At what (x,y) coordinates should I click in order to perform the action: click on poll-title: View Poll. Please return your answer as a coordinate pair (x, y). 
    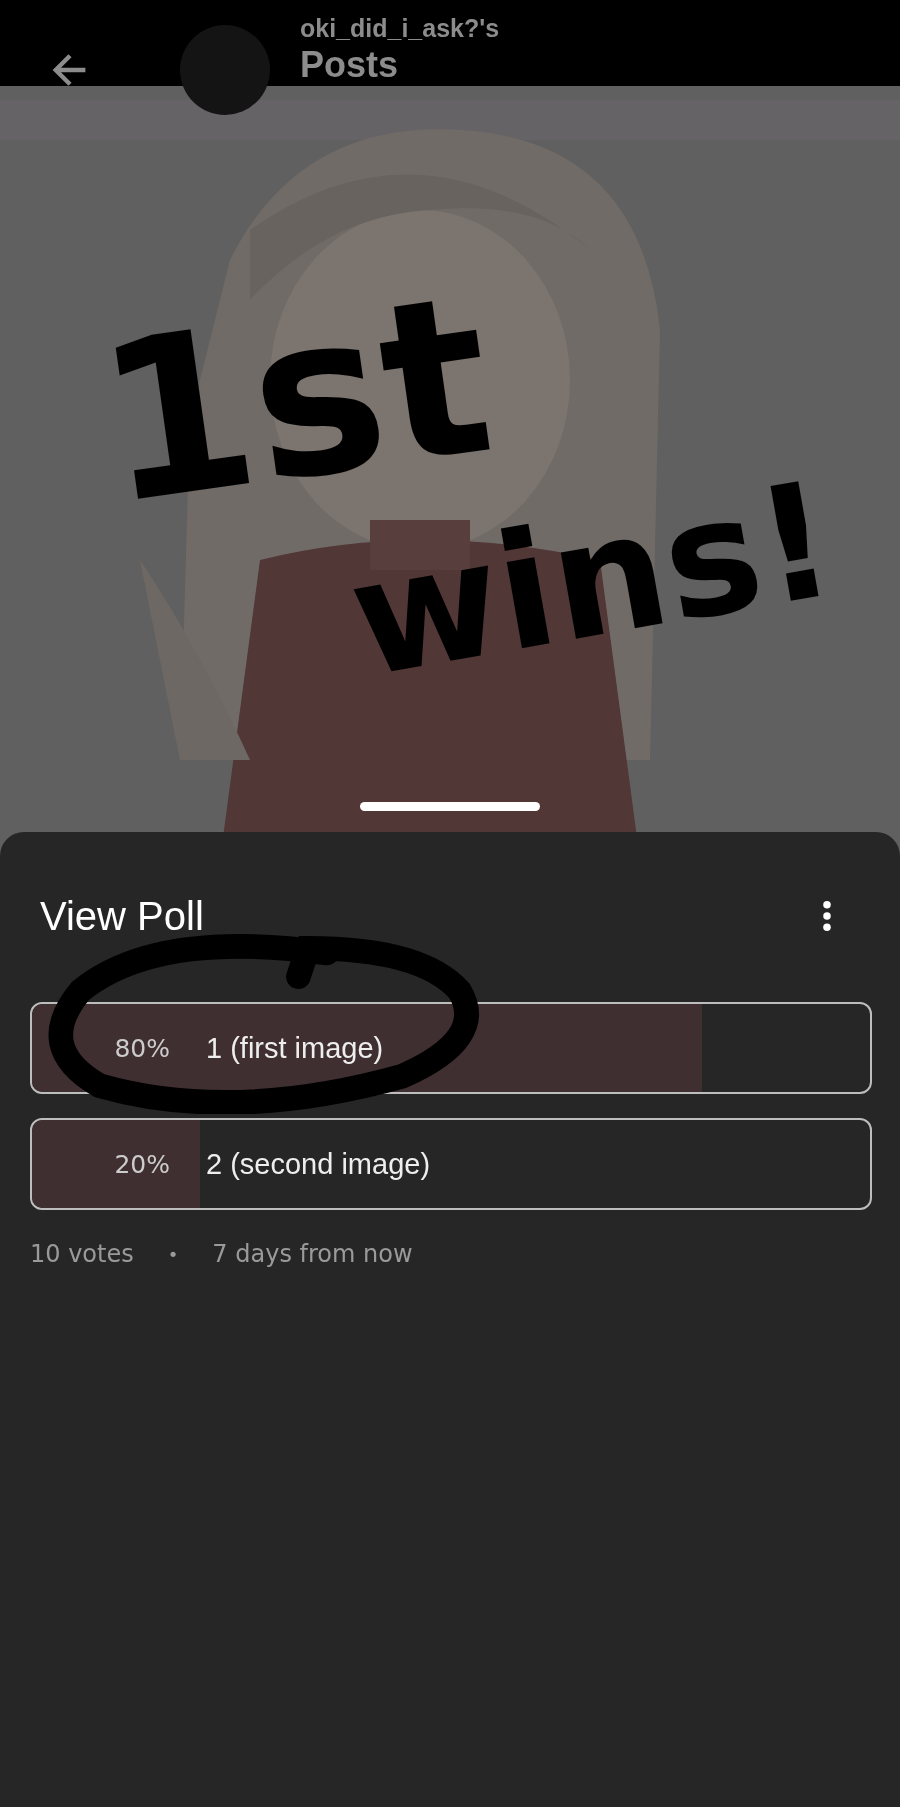
    Looking at the image, I should click on (122, 916).